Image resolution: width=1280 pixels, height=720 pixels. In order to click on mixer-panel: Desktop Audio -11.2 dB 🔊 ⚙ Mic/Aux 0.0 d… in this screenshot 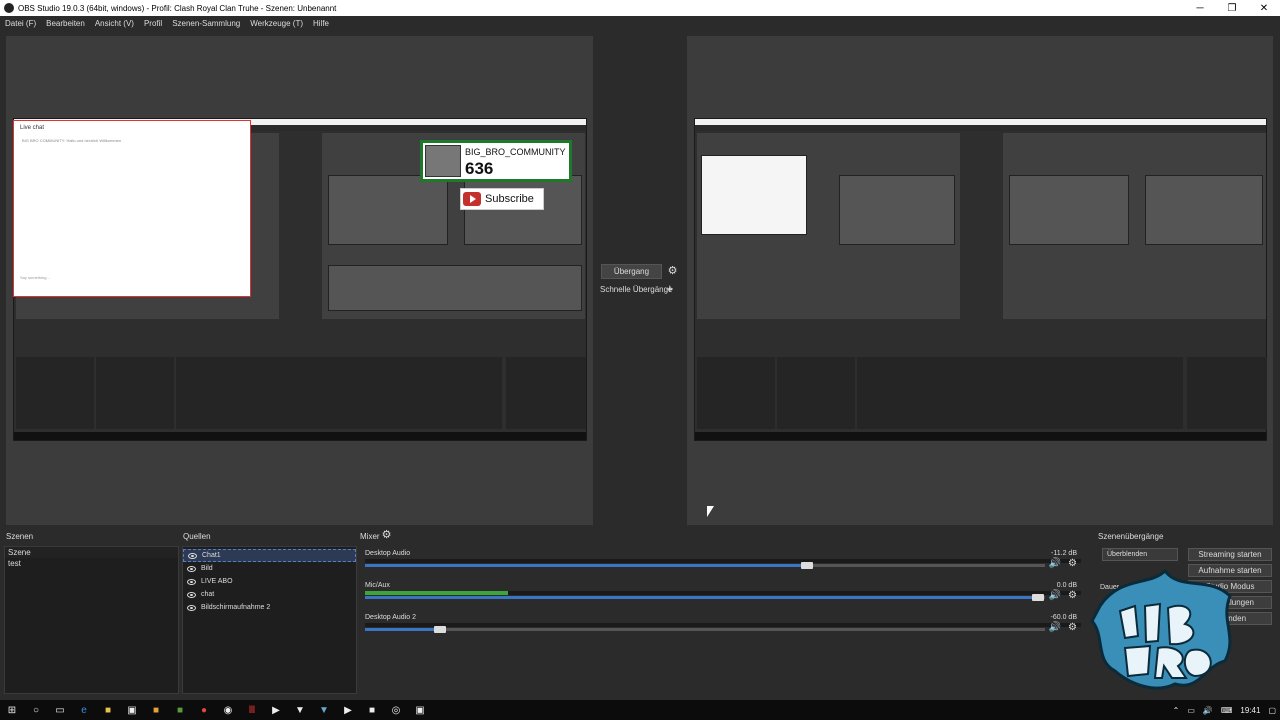, I will do `click(724, 620)`.